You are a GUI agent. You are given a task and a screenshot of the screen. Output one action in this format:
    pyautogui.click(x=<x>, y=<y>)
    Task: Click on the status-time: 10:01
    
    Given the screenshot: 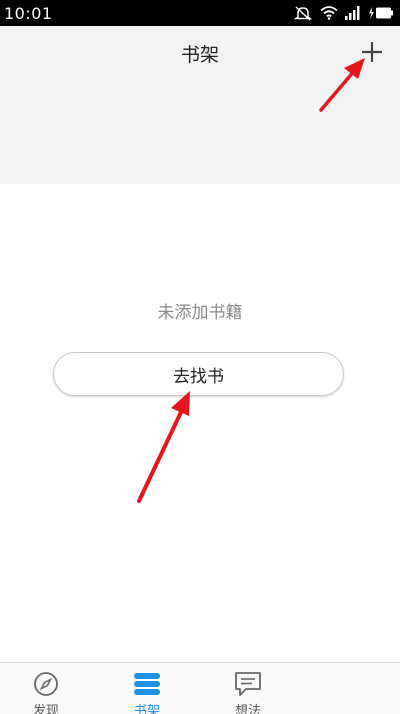 What is the action you would take?
    pyautogui.click(x=28, y=13)
    